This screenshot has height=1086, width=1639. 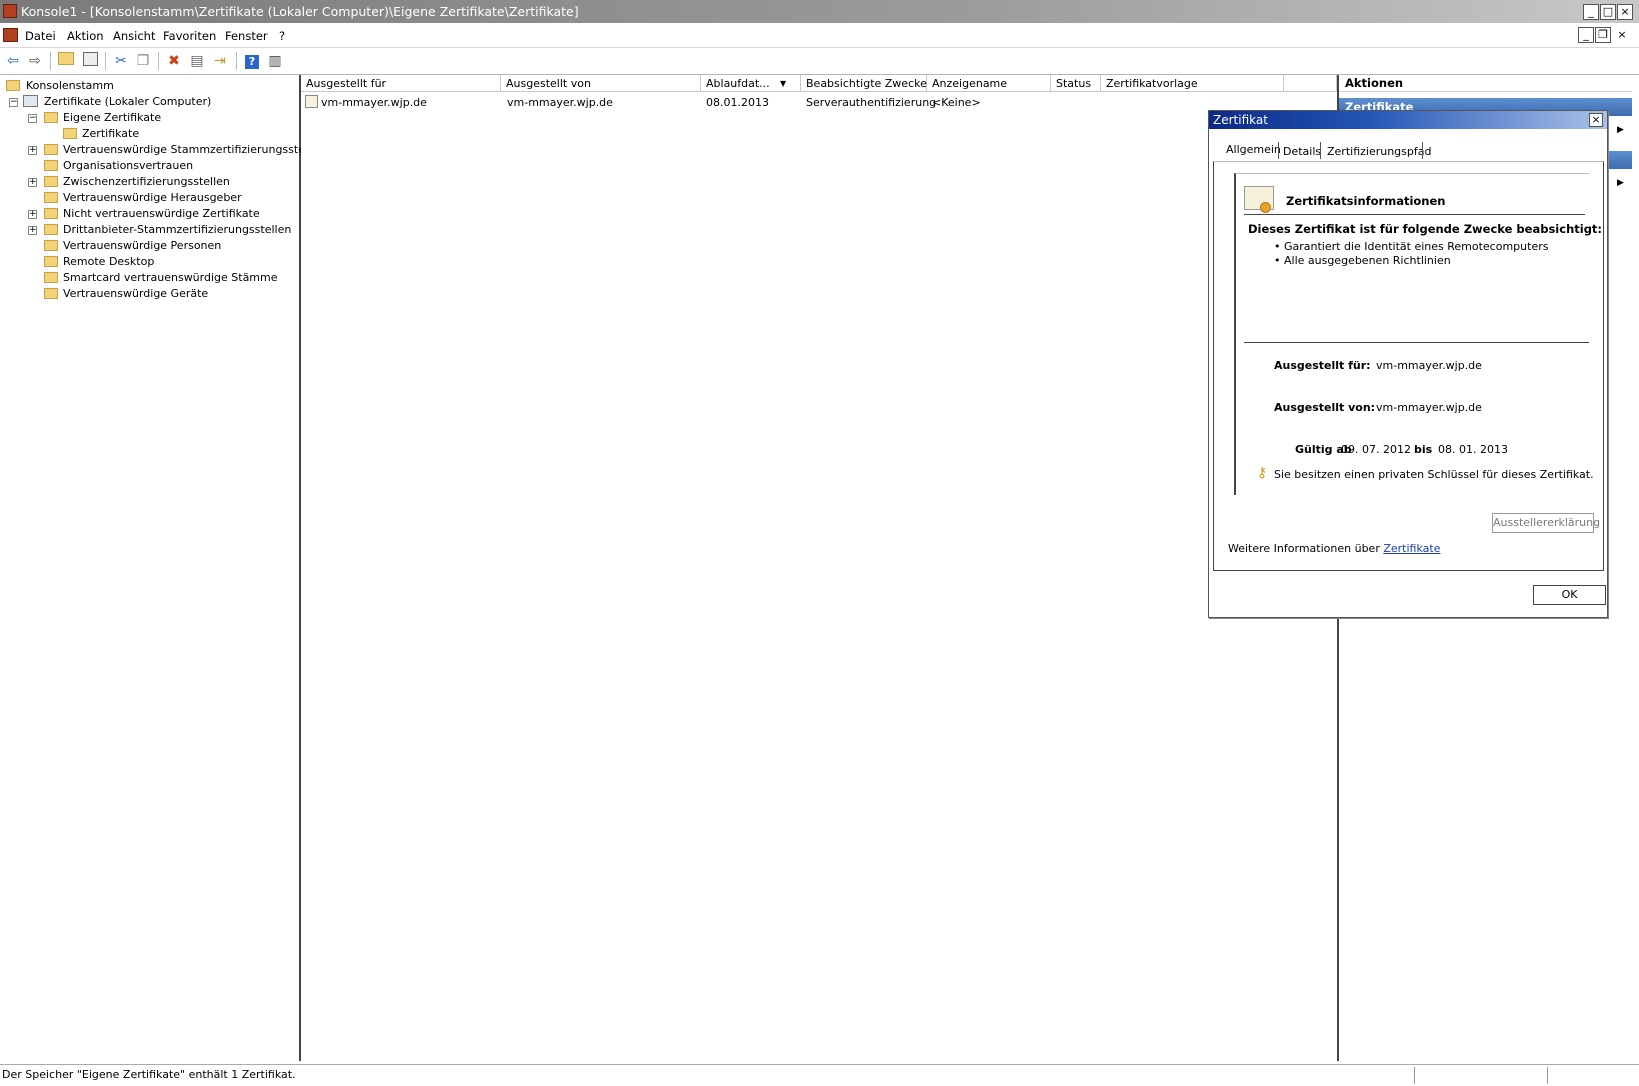 What do you see at coordinates (374, 102) in the screenshot?
I see `cell-ausgestellt-fuer: vm-mmayer.wjp.de` at bounding box center [374, 102].